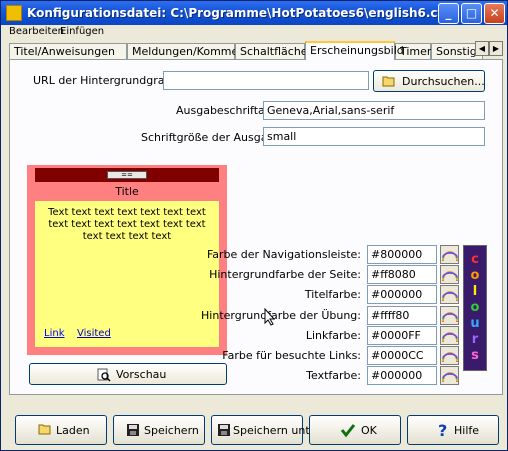  What do you see at coordinates (141, 374) in the screenshot?
I see `preview-button-label: Vorschau` at bounding box center [141, 374].